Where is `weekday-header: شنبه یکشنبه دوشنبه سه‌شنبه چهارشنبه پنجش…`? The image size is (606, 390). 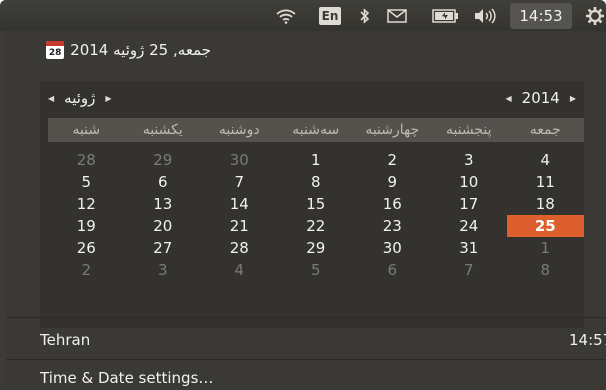
weekday-header: شنبه یکشنبه دوشنبه سه‌شنبه چهارشنبه پنجش… is located at coordinates (316, 130).